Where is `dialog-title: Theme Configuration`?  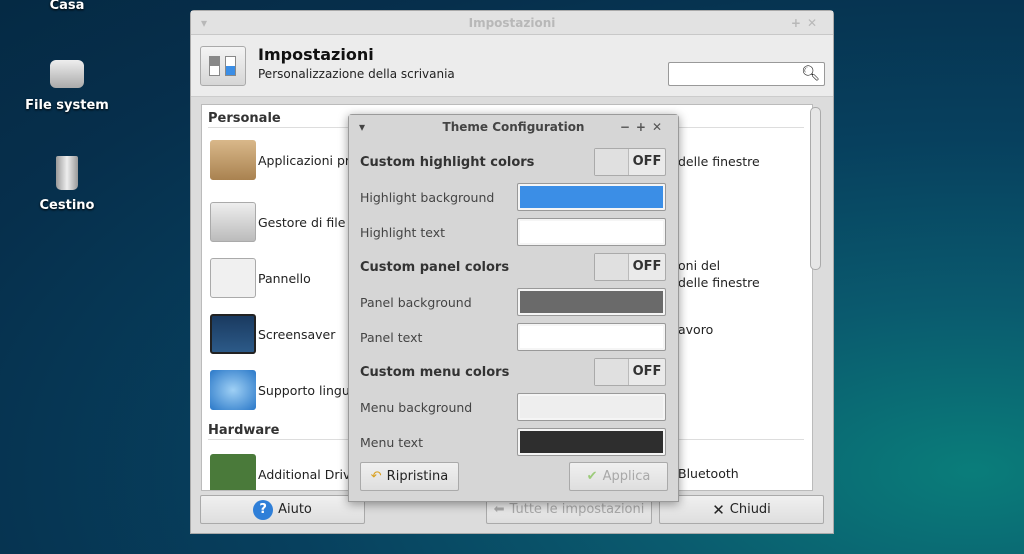
dialog-title: Theme Configuration is located at coordinates (513, 127).